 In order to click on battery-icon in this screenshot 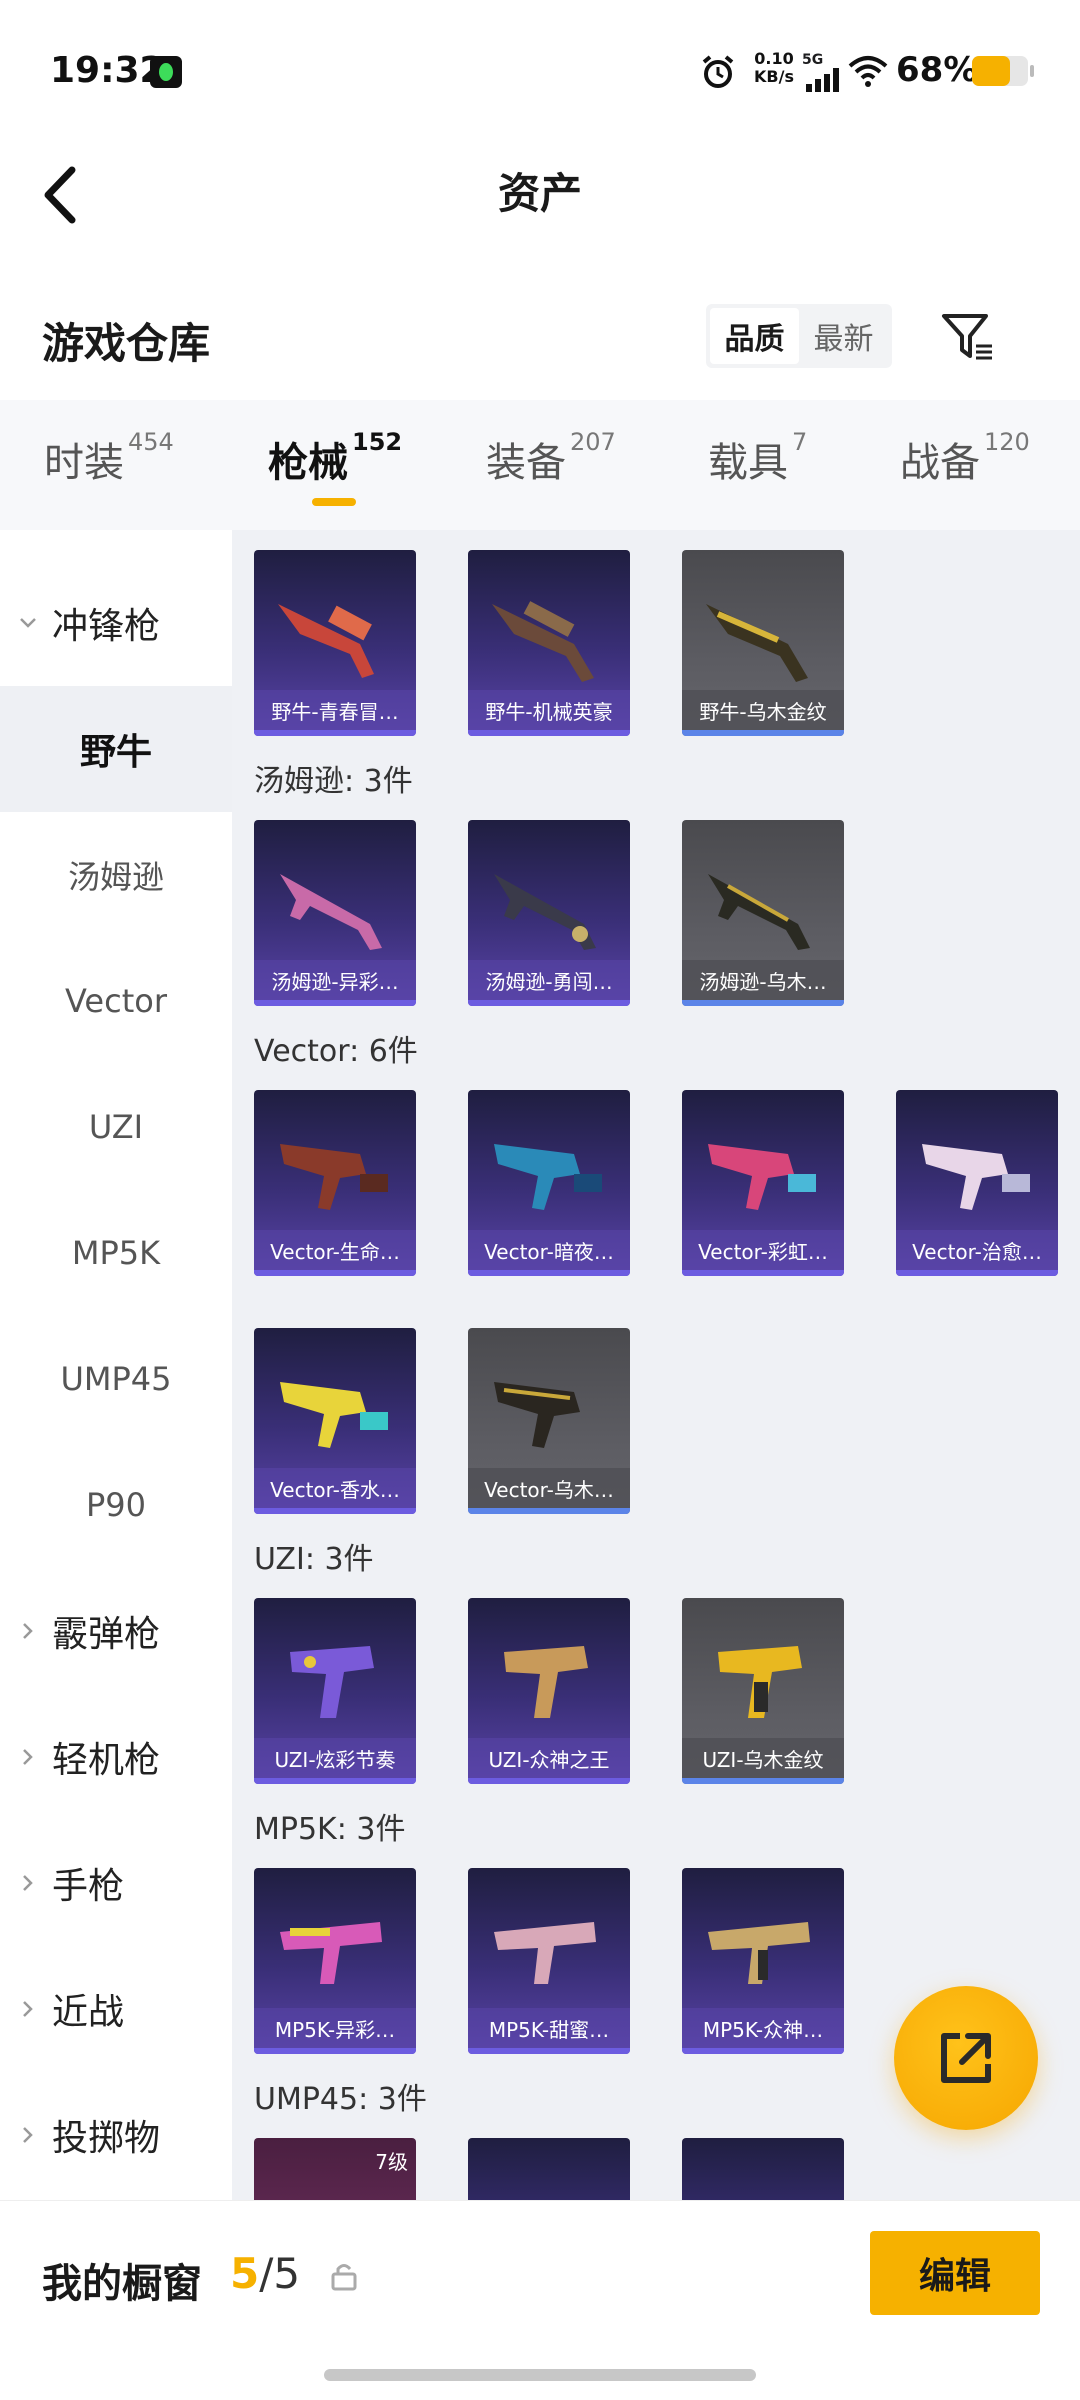, I will do `click(1003, 71)`.